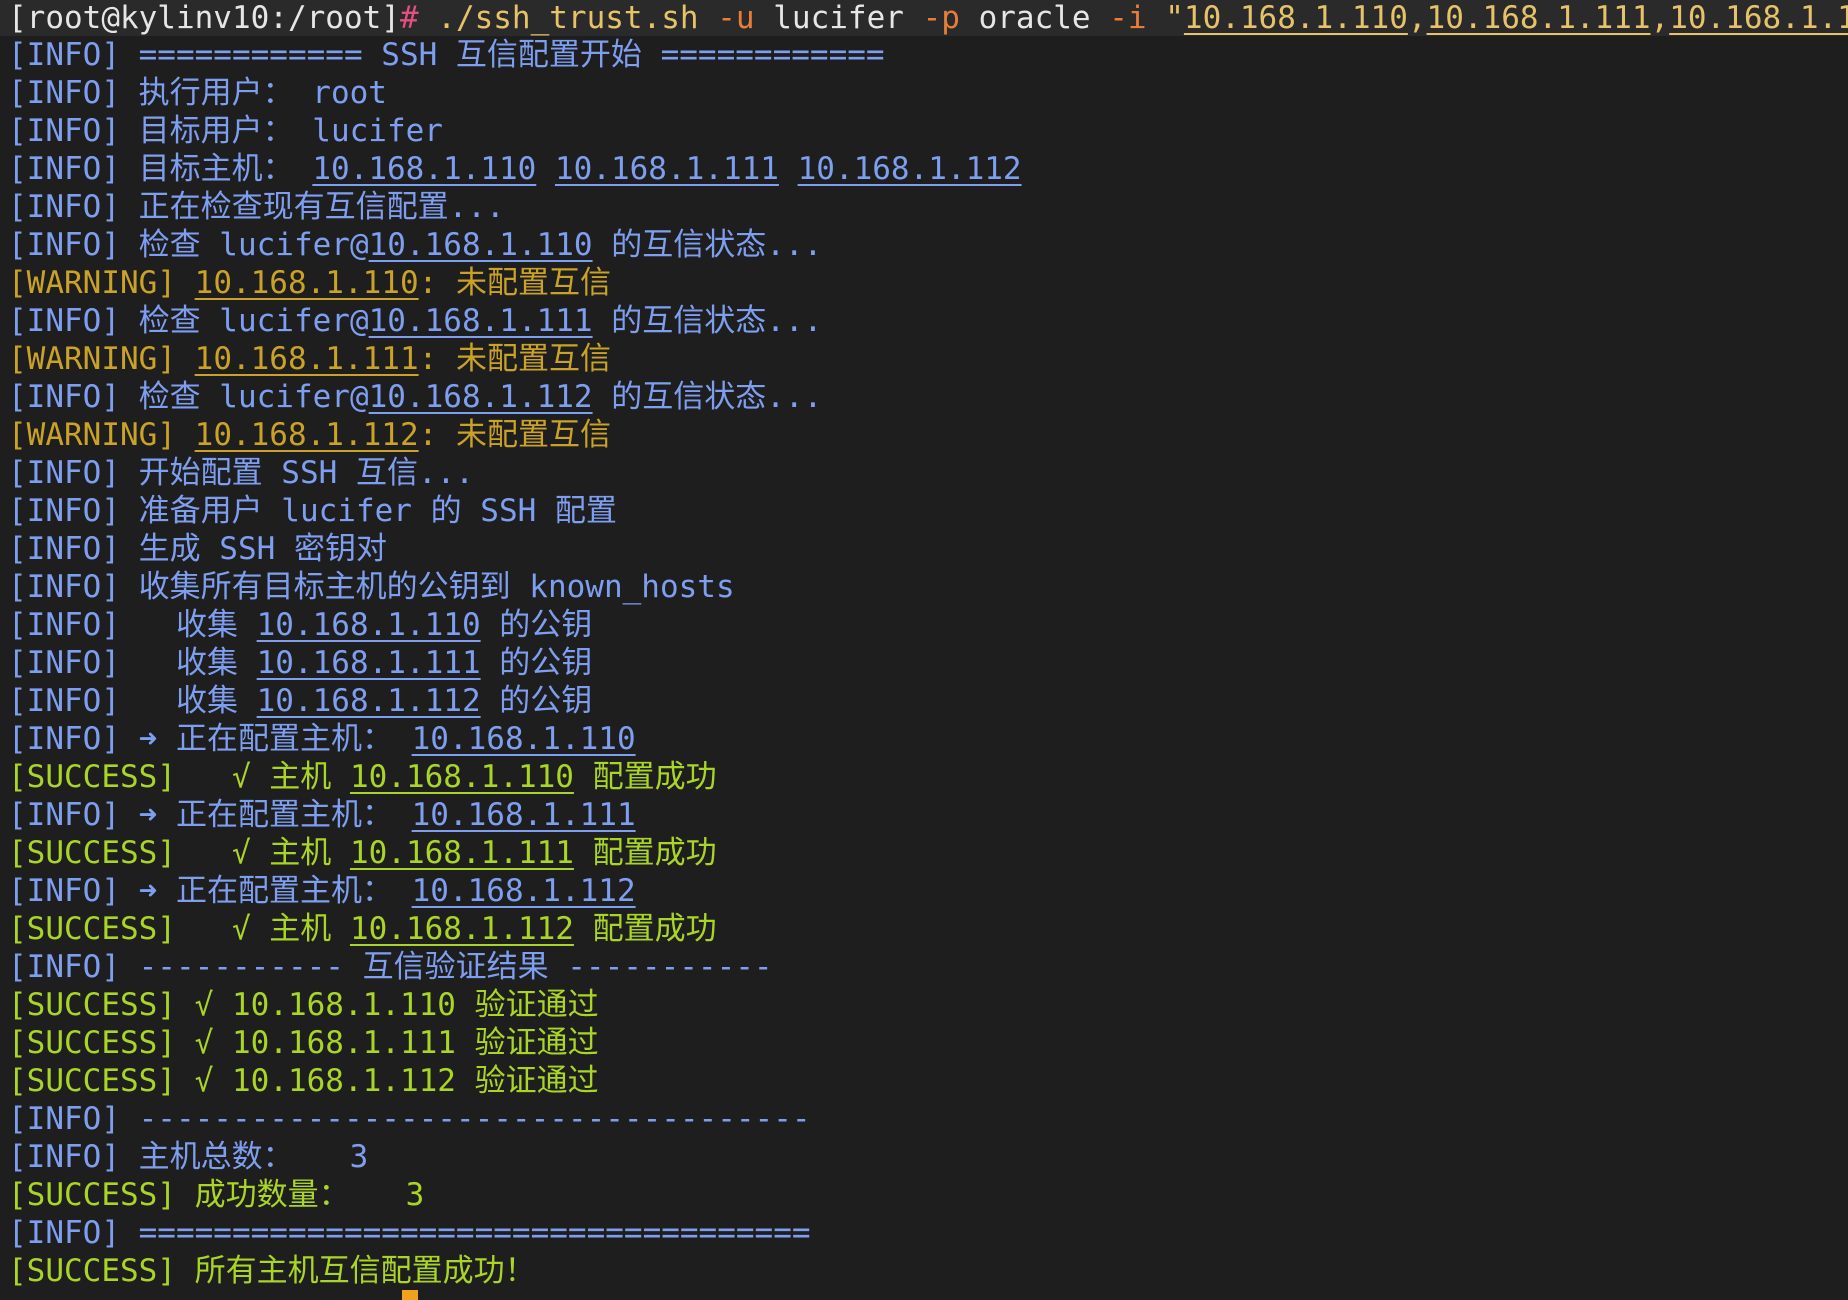 The image size is (1848, 1300). What do you see at coordinates (928, 815) in the screenshot?
I see `output-line: [INFO] ➜ 正在配置主机： 10.168.1.111` at bounding box center [928, 815].